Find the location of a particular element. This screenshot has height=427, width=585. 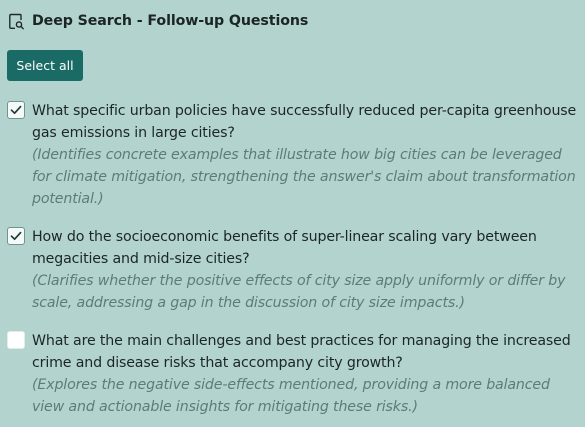

page-title: Deep Search - Follow-up Questions is located at coordinates (170, 21).